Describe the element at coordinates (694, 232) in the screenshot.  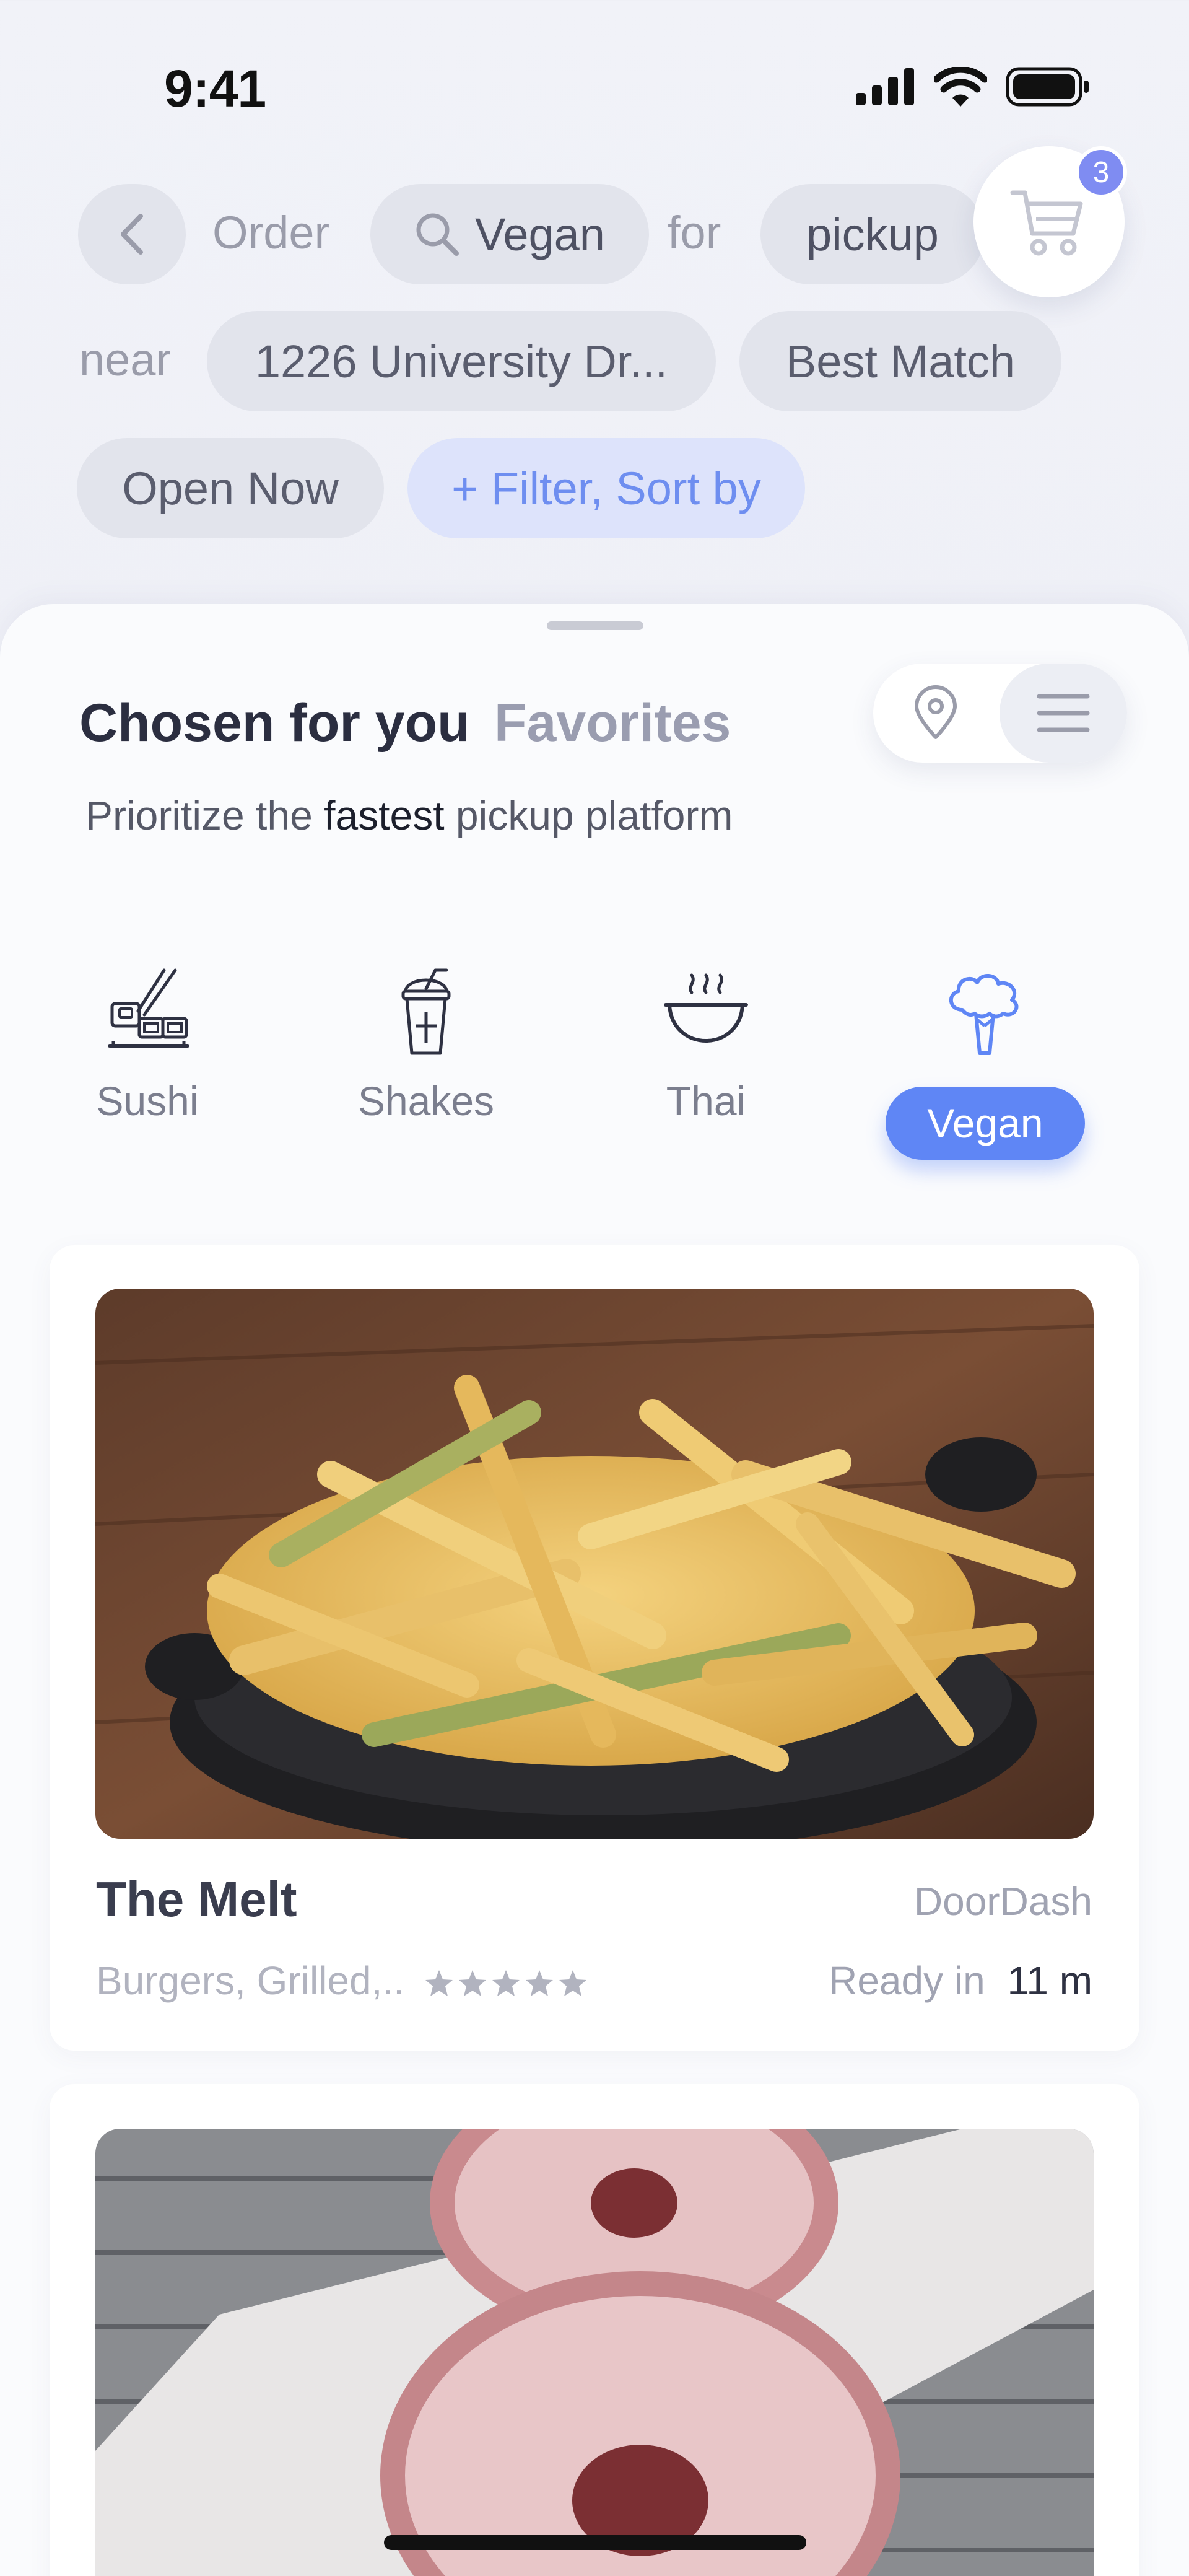
I see `for-label: for` at that location.